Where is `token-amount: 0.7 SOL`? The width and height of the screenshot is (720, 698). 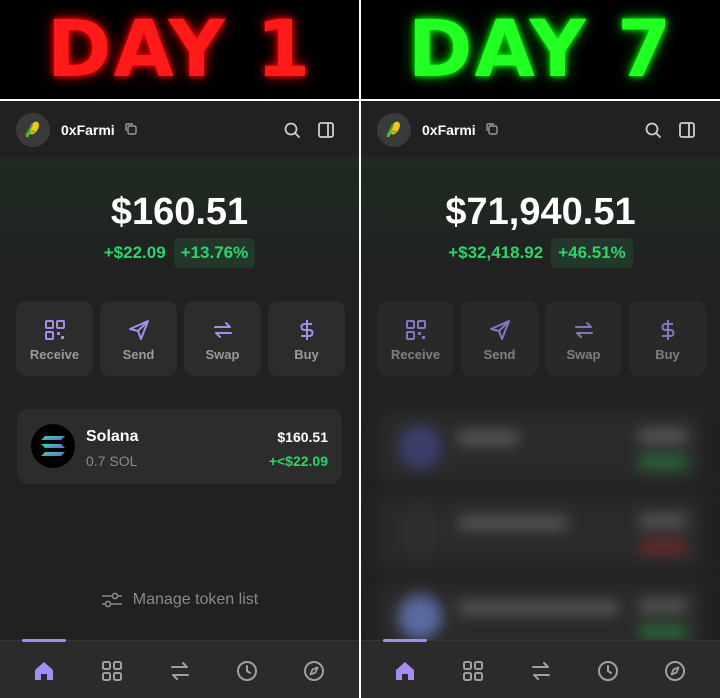
token-amount: 0.7 SOL is located at coordinates (112, 461).